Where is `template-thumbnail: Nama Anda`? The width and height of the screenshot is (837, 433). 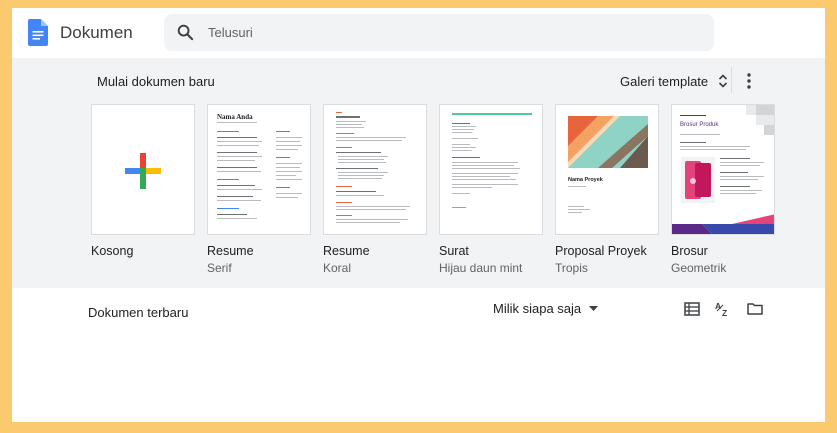
template-thumbnail: Nama Anda is located at coordinates (259, 169).